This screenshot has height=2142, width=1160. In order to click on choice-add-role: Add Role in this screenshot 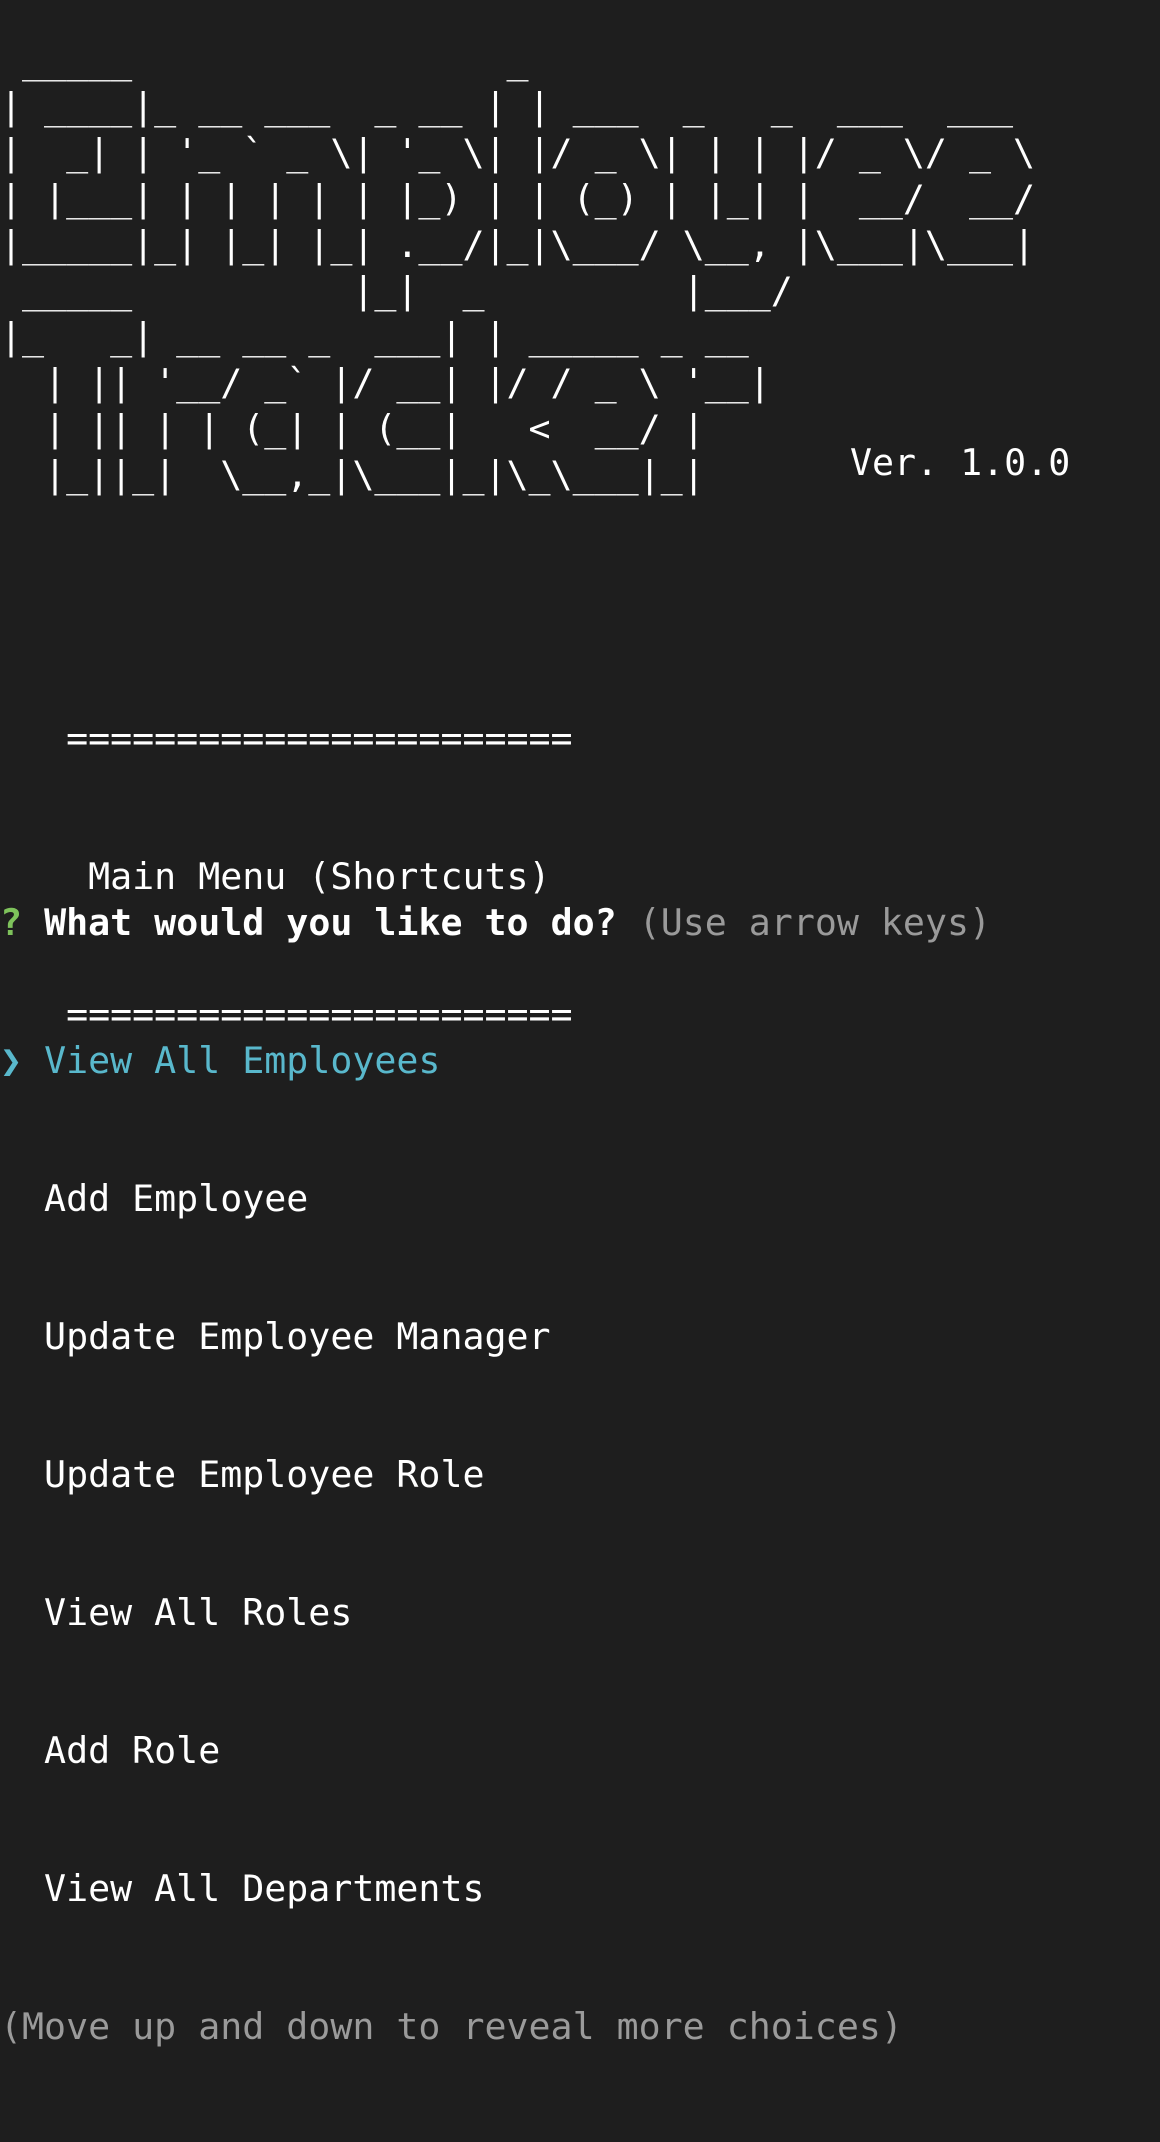, I will do `click(495, 1751)`.